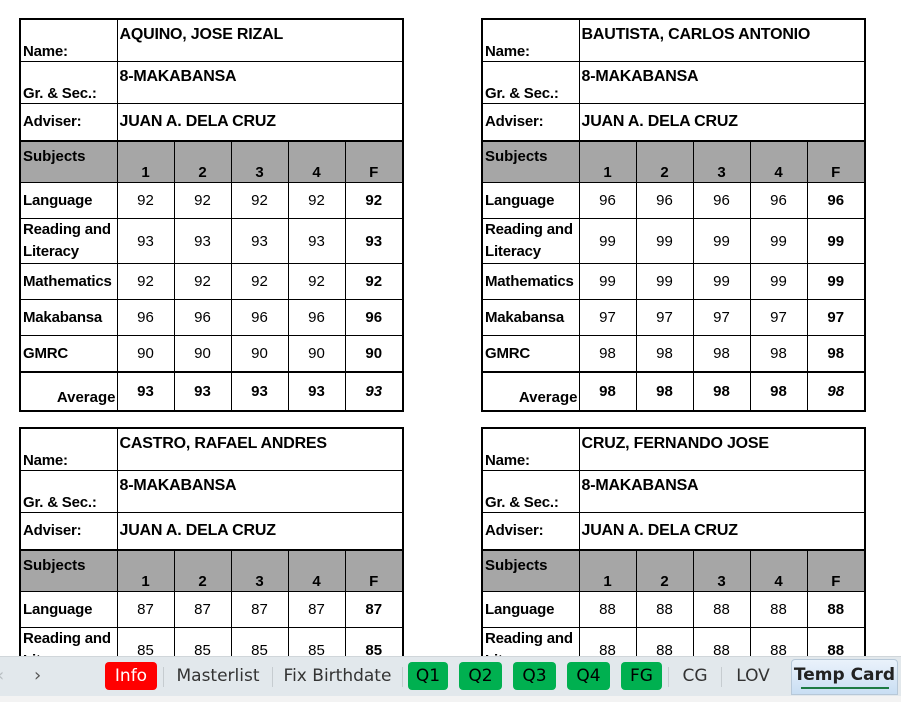  Describe the element at coordinates (778, 609) in the screenshot. I see `quarter-4-grade: 88` at that location.